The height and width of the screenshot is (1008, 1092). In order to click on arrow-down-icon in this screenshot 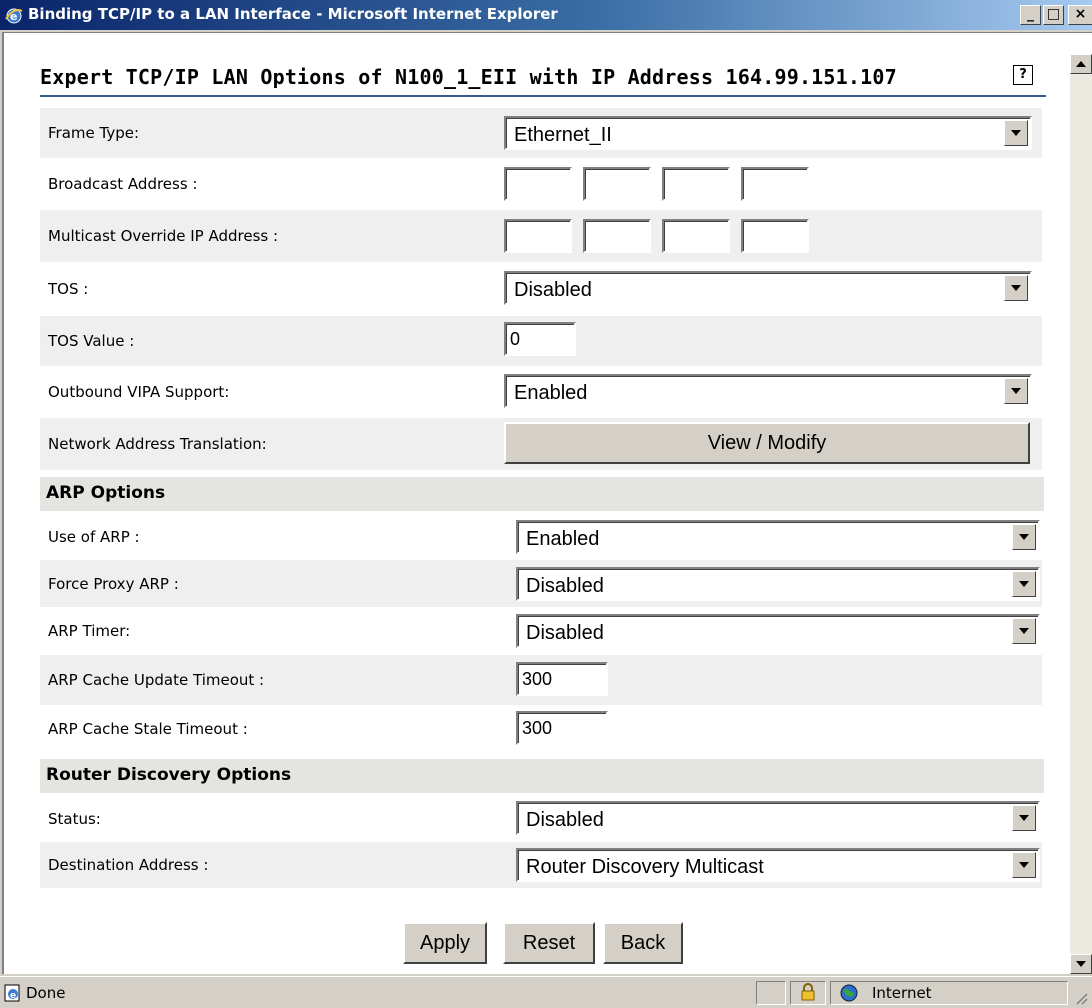, I will do `click(1081, 964)`.